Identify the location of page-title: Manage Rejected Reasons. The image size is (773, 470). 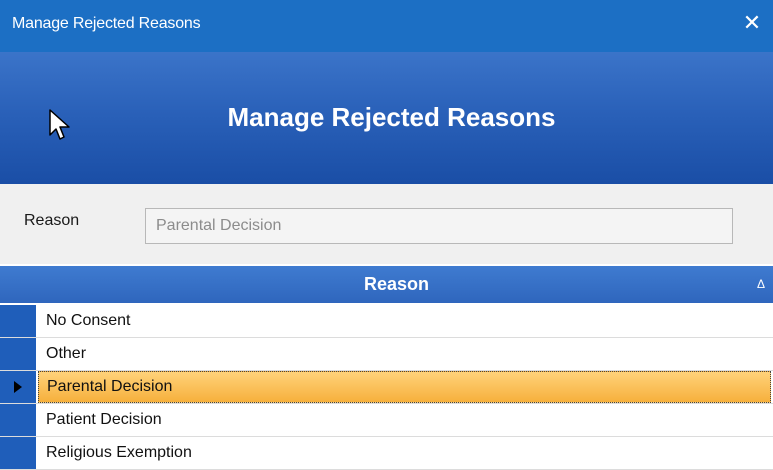
(391, 117).